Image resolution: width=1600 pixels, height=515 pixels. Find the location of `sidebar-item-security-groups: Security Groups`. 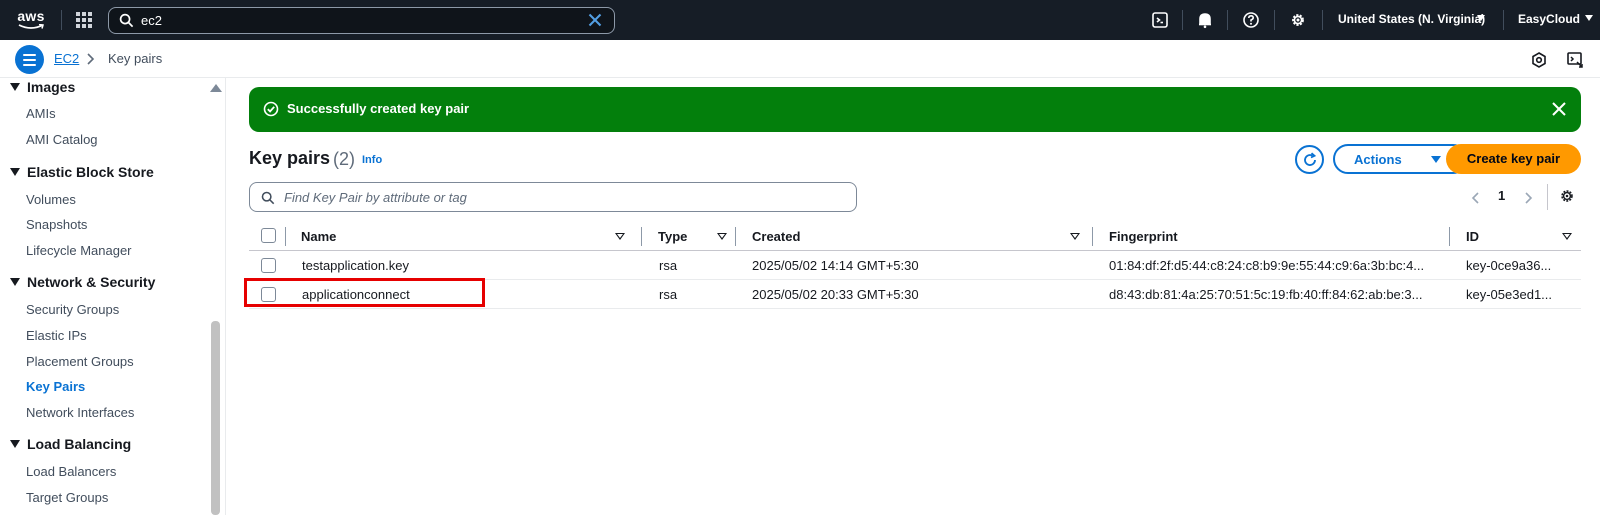

sidebar-item-security-groups: Security Groups is located at coordinates (72, 309).